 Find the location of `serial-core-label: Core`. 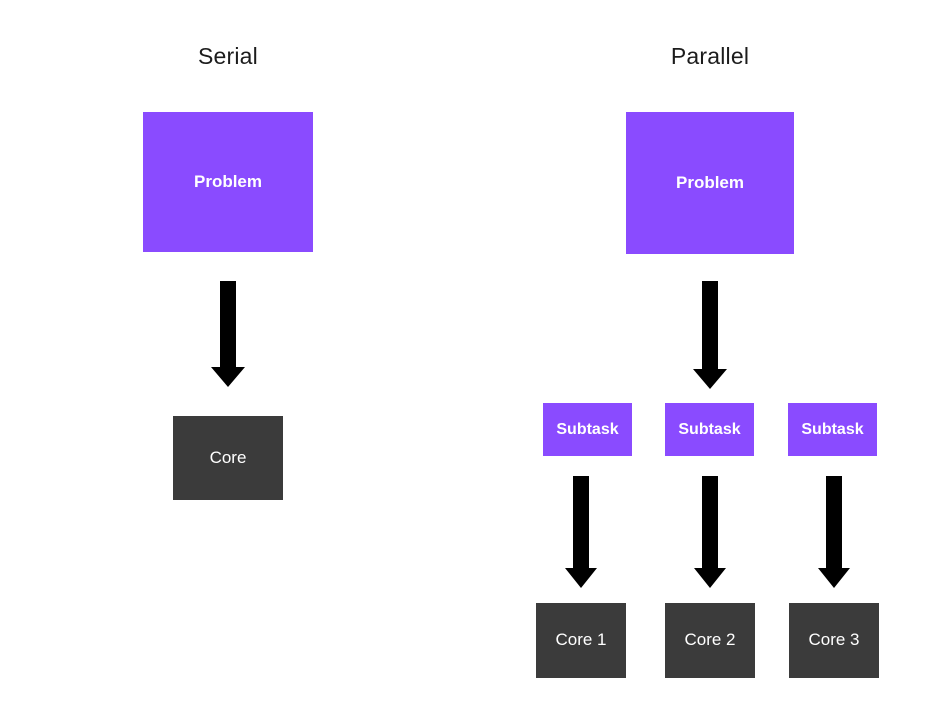

serial-core-label: Core is located at coordinates (228, 457).